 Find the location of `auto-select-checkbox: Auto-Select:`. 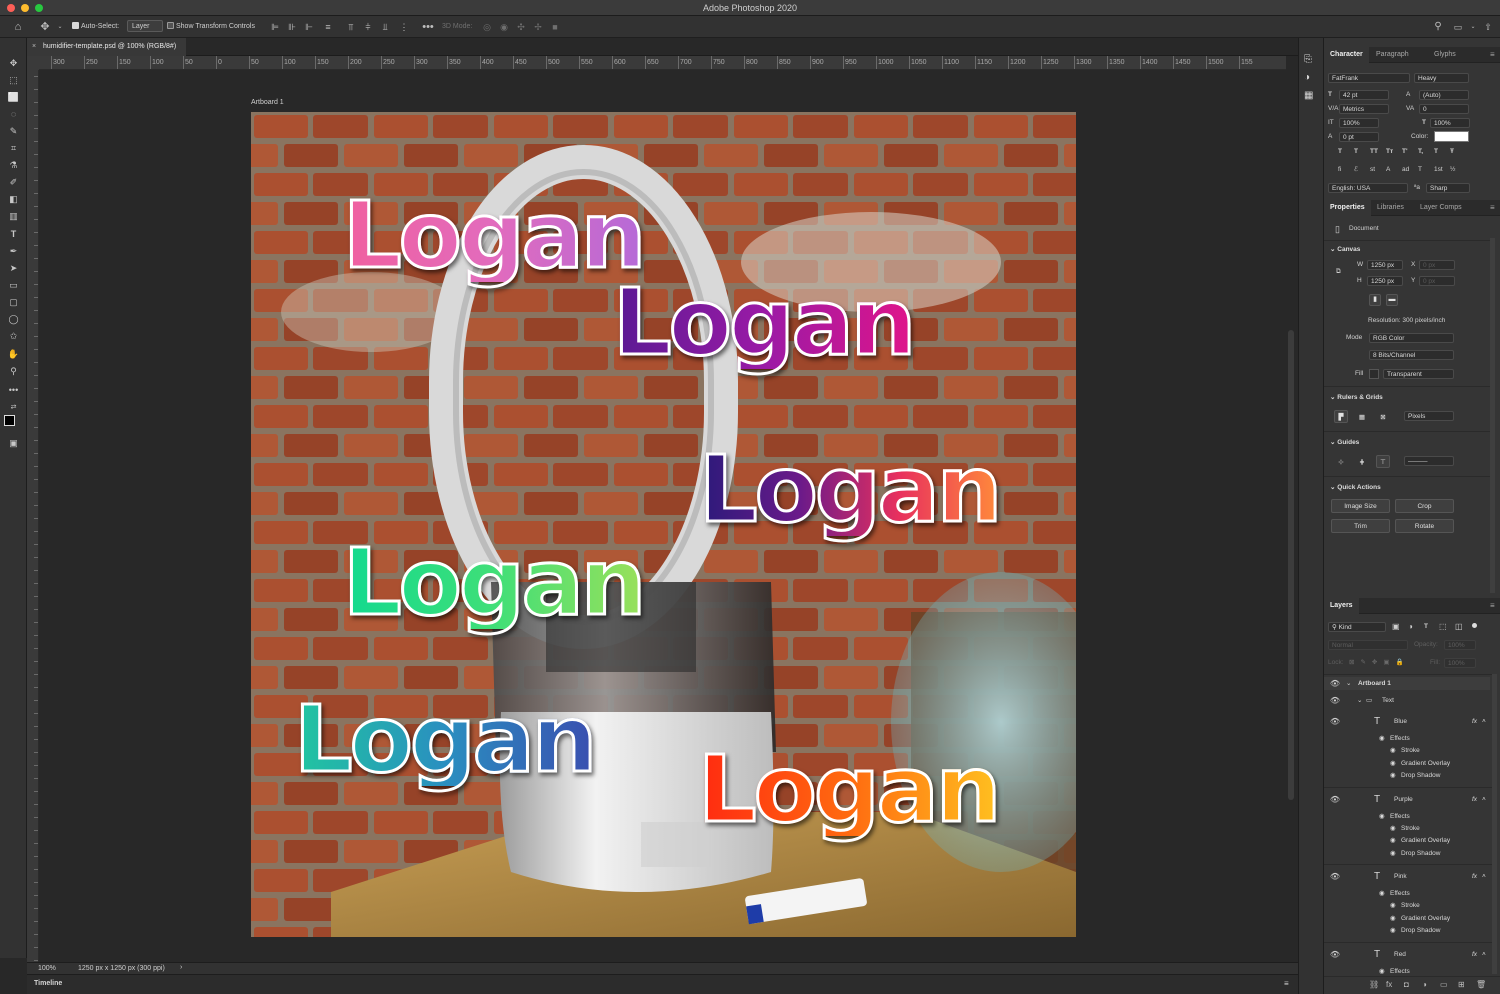

auto-select-checkbox: Auto-Select: is located at coordinates (95, 27).